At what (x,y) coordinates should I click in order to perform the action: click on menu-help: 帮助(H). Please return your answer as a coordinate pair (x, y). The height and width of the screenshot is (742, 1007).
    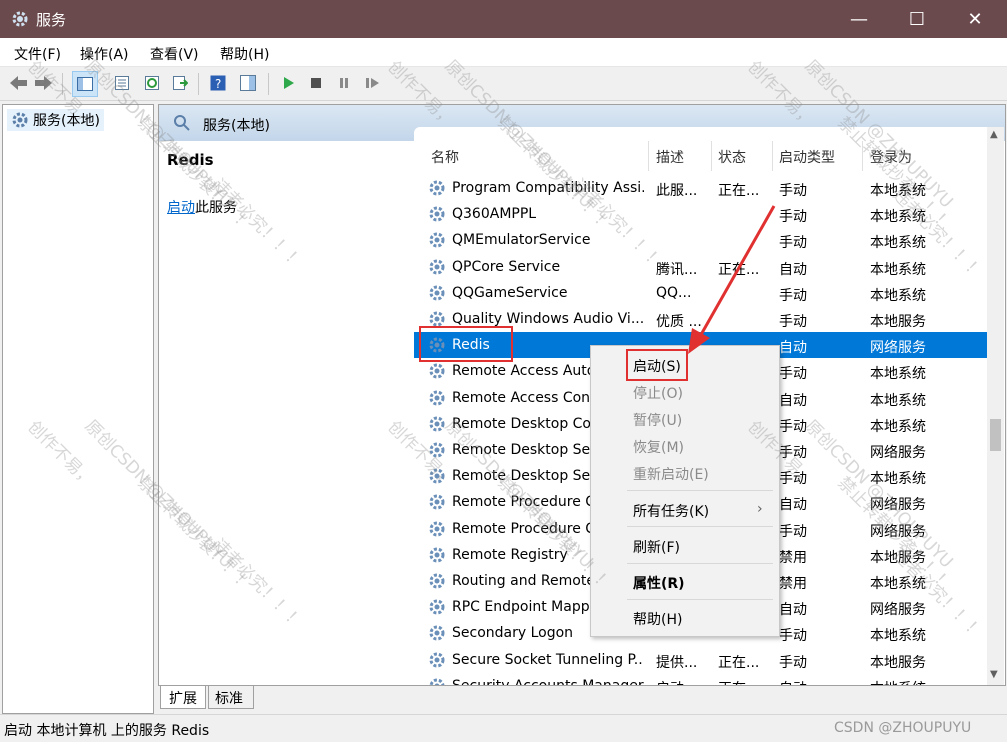
    Looking at the image, I should click on (244, 54).